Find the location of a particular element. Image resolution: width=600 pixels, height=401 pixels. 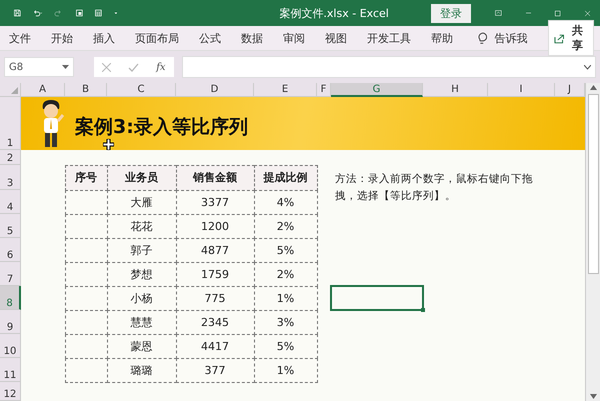

ribbon-tab: 开发工具 is located at coordinates (389, 38).